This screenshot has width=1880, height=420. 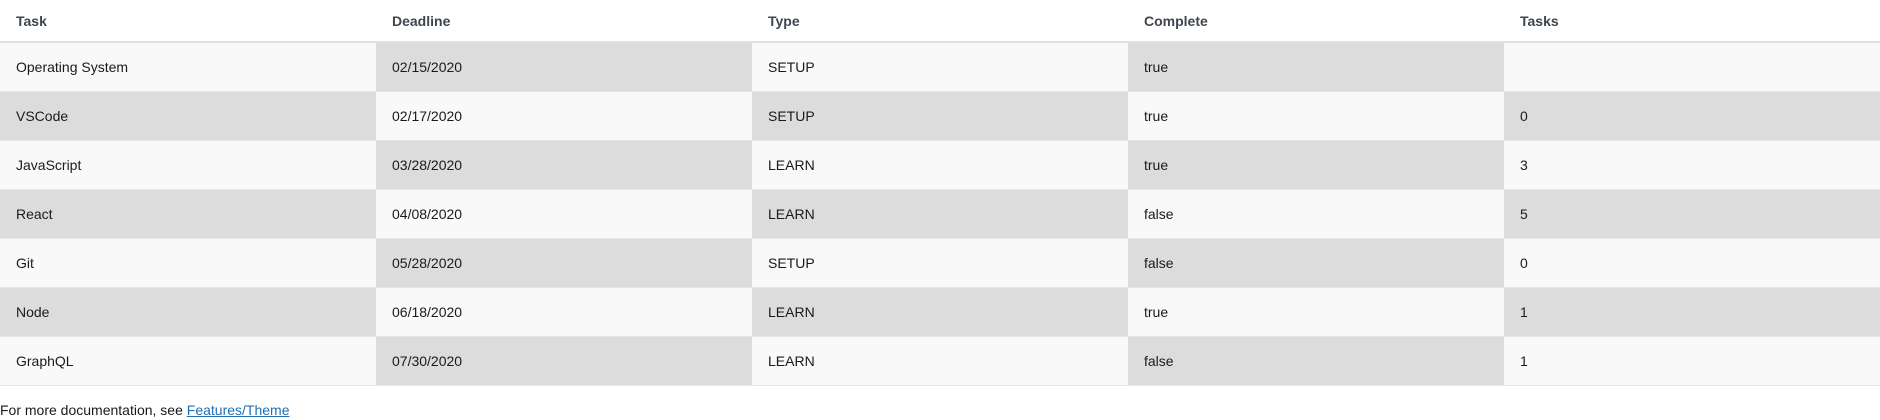 What do you see at coordinates (188, 67) in the screenshot?
I see `cell-task: Operating System` at bounding box center [188, 67].